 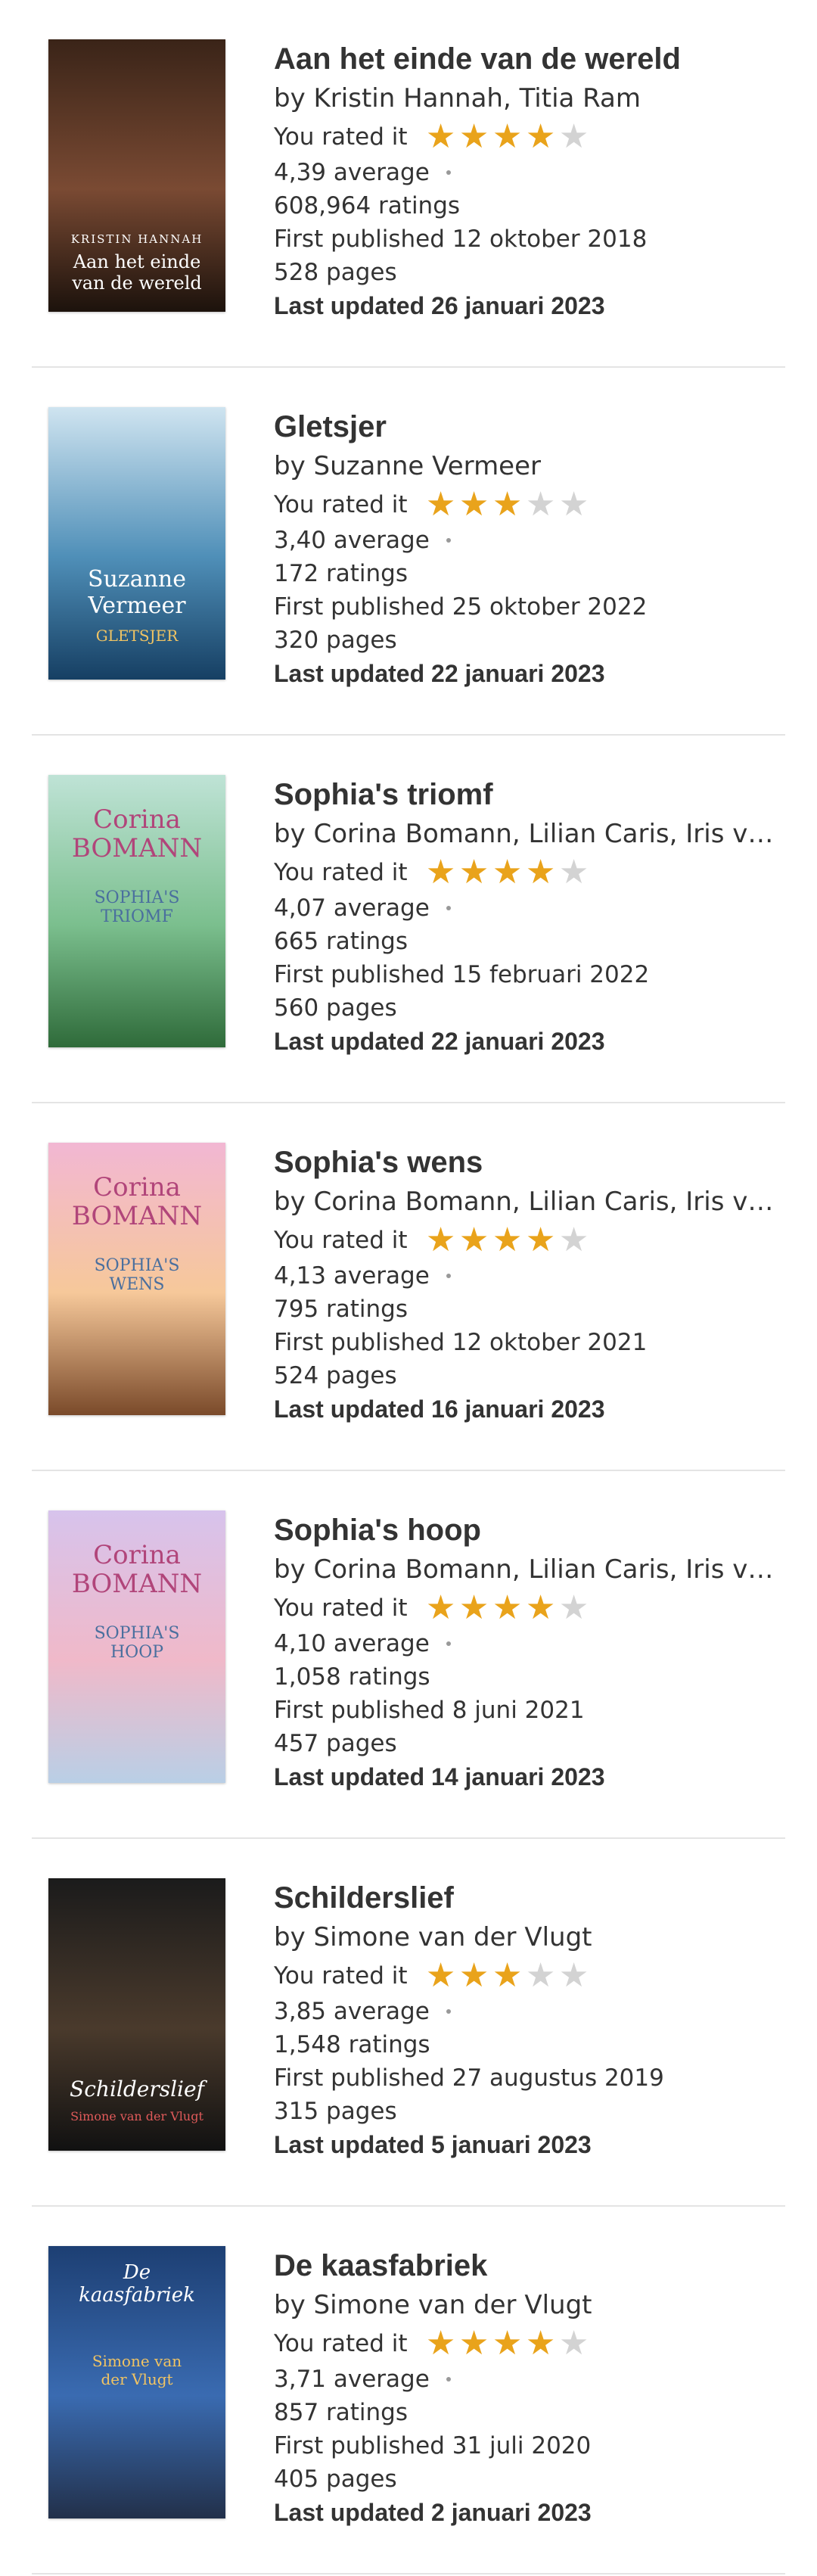 I want to click on ratings-count: 172 ratings, so click(x=341, y=573).